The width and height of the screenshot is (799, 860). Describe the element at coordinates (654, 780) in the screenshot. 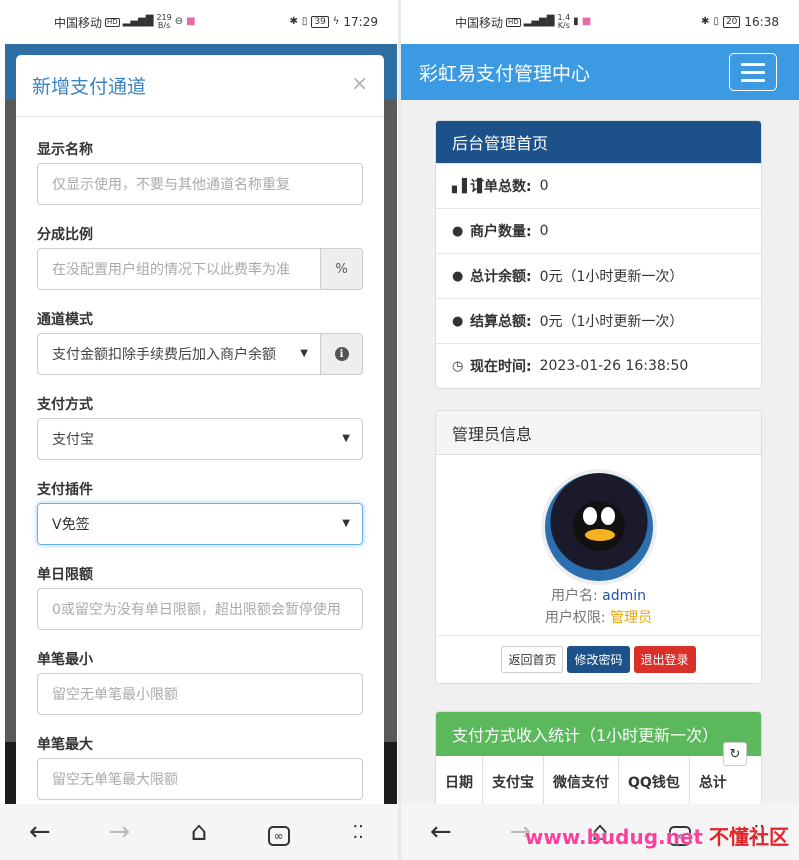

I see `column-header: QQ钱包` at that location.